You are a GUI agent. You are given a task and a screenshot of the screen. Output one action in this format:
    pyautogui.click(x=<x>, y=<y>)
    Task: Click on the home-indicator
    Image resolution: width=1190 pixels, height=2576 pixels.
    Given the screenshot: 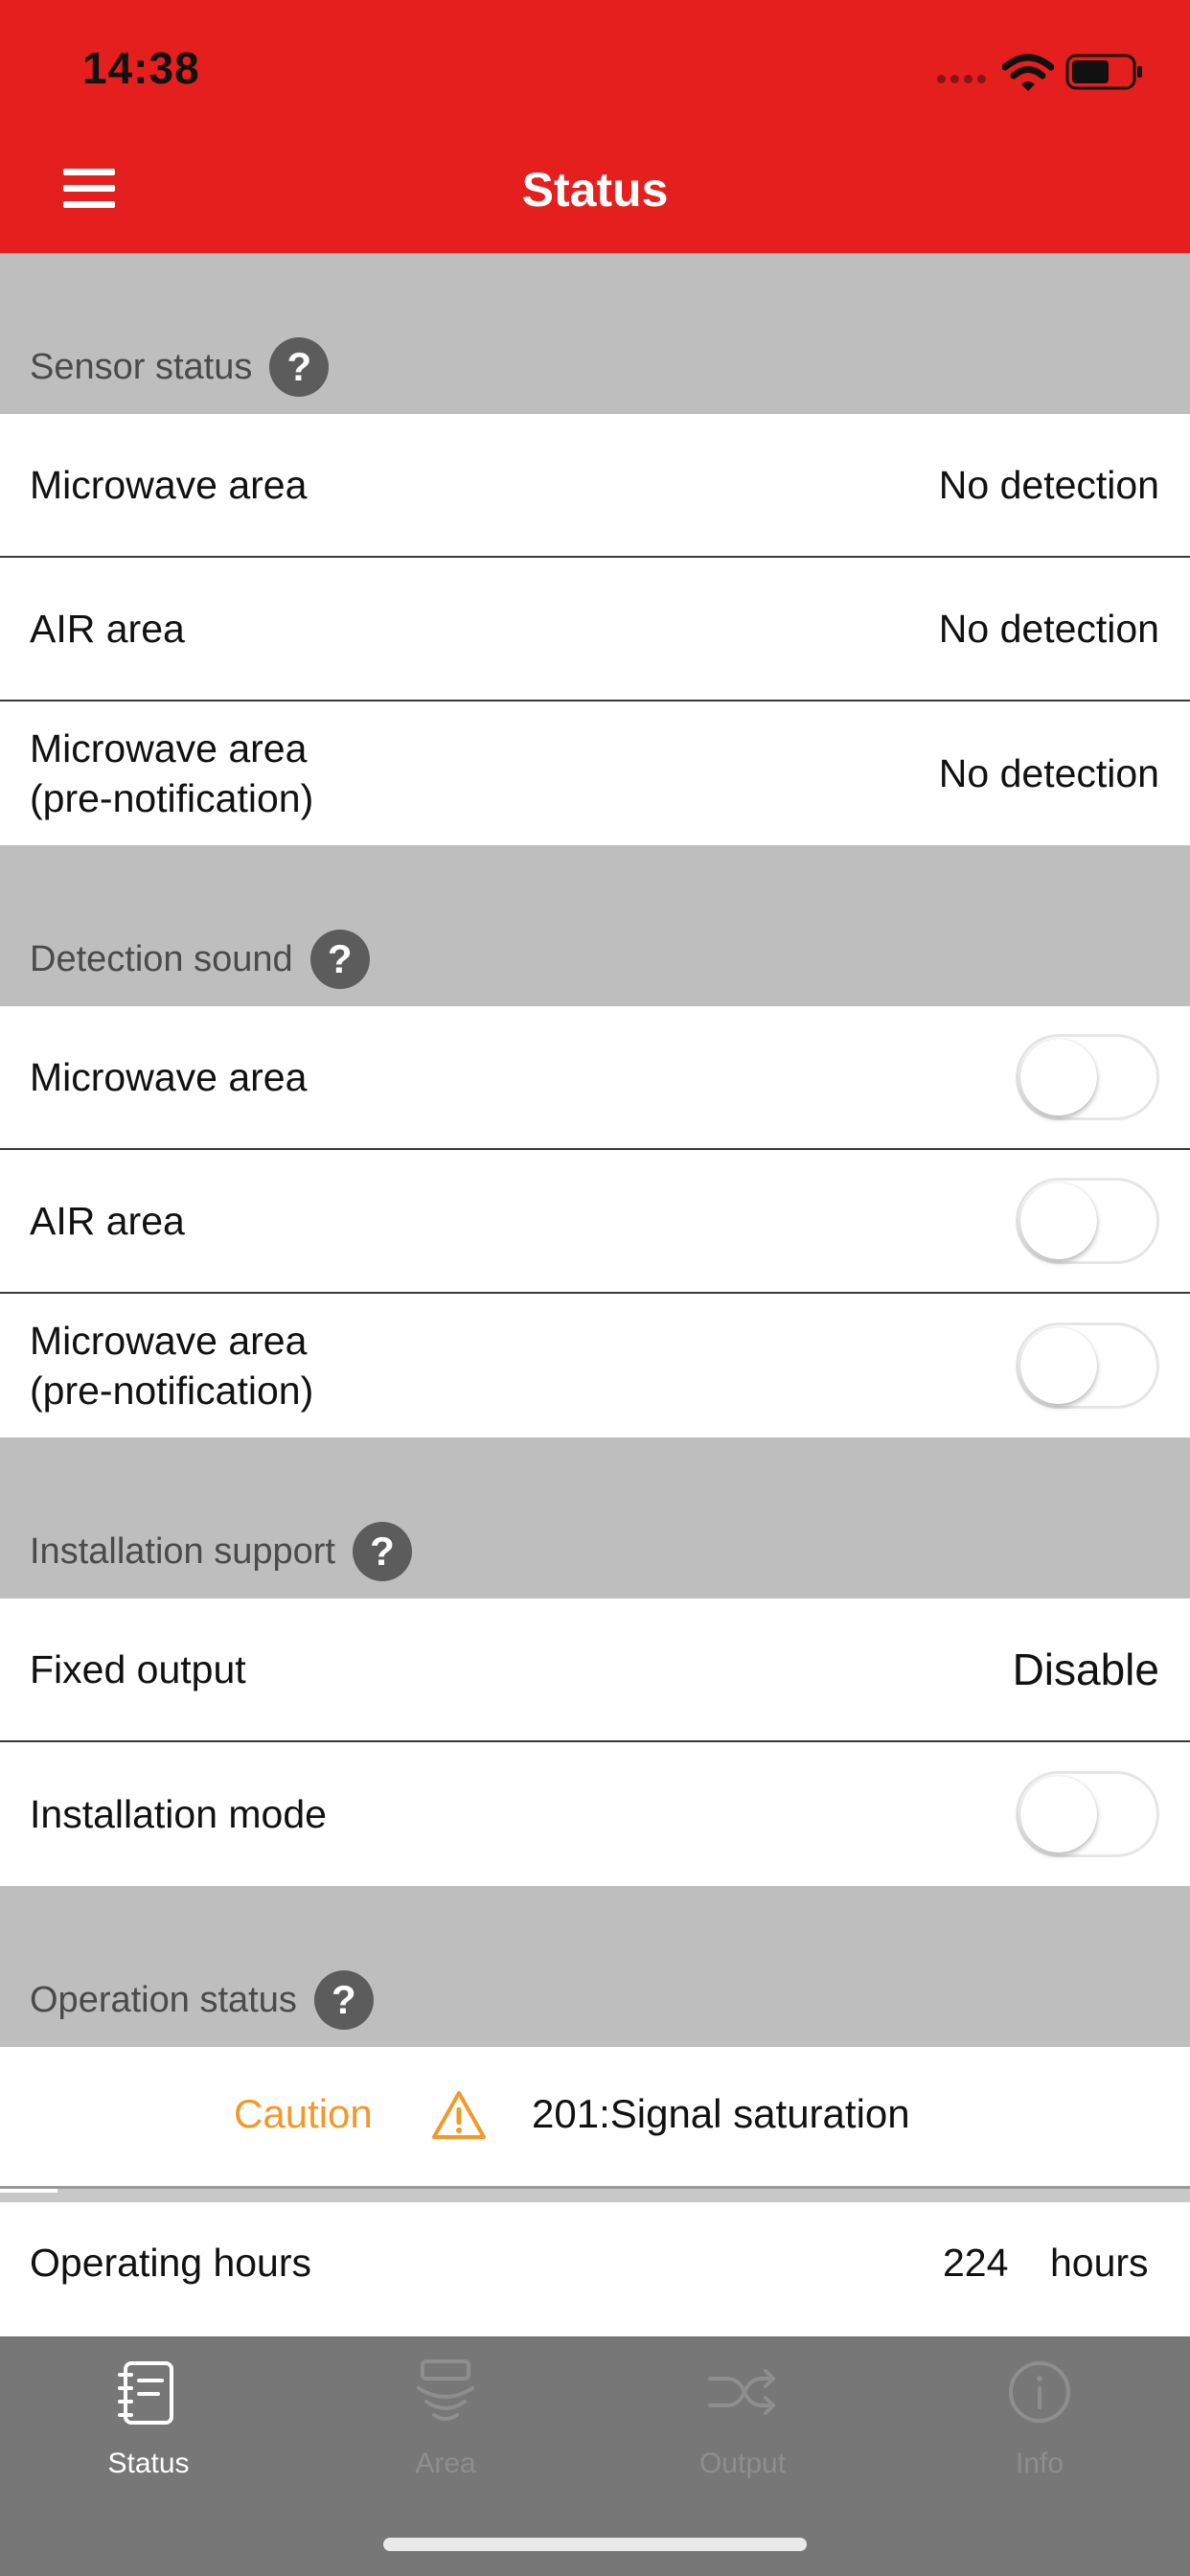 What is the action you would take?
    pyautogui.click(x=595, y=2544)
    